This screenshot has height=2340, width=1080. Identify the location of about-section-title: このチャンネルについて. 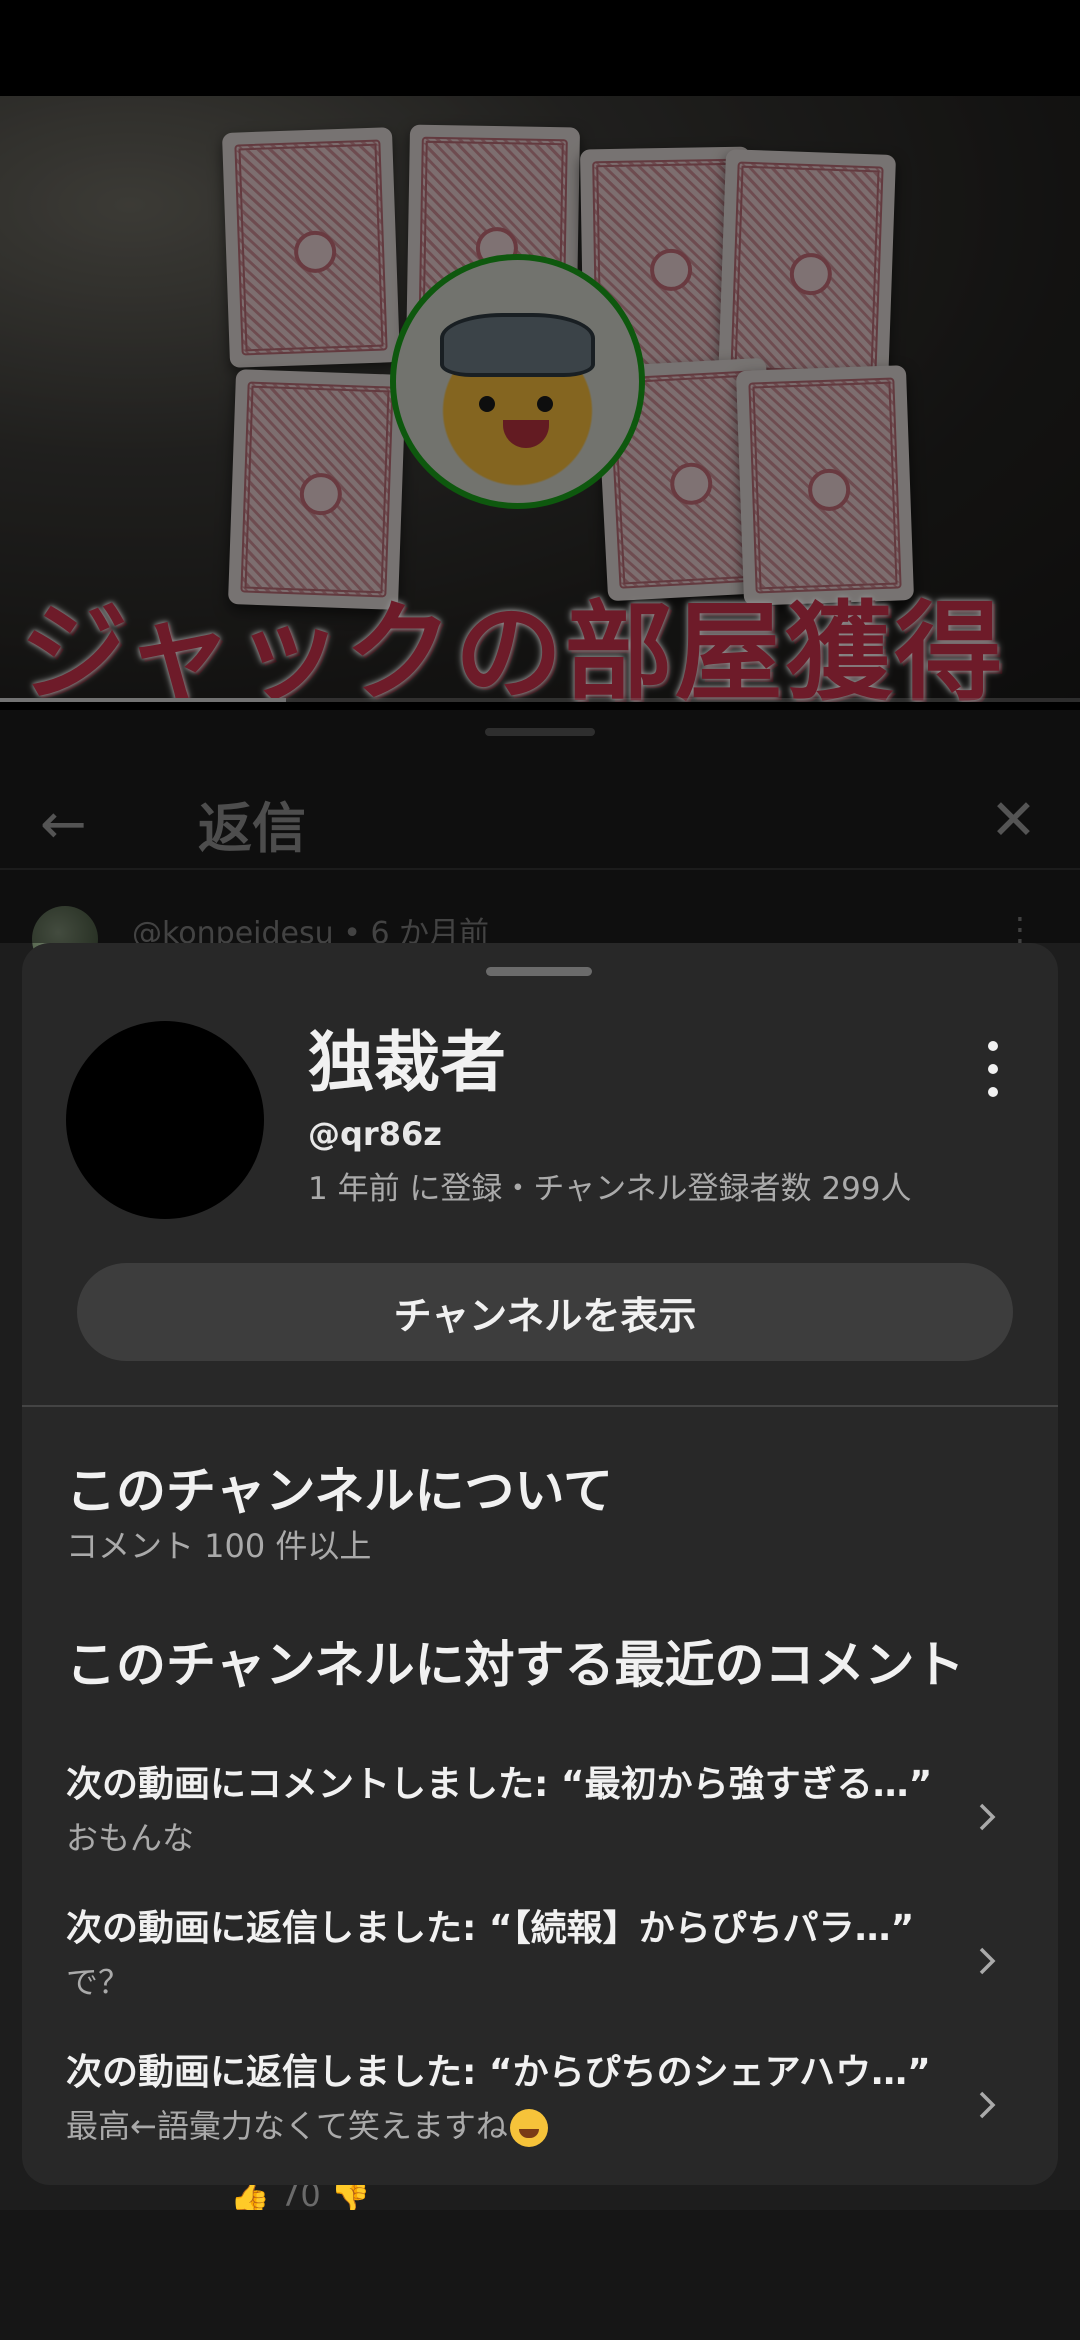
(339, 1491).